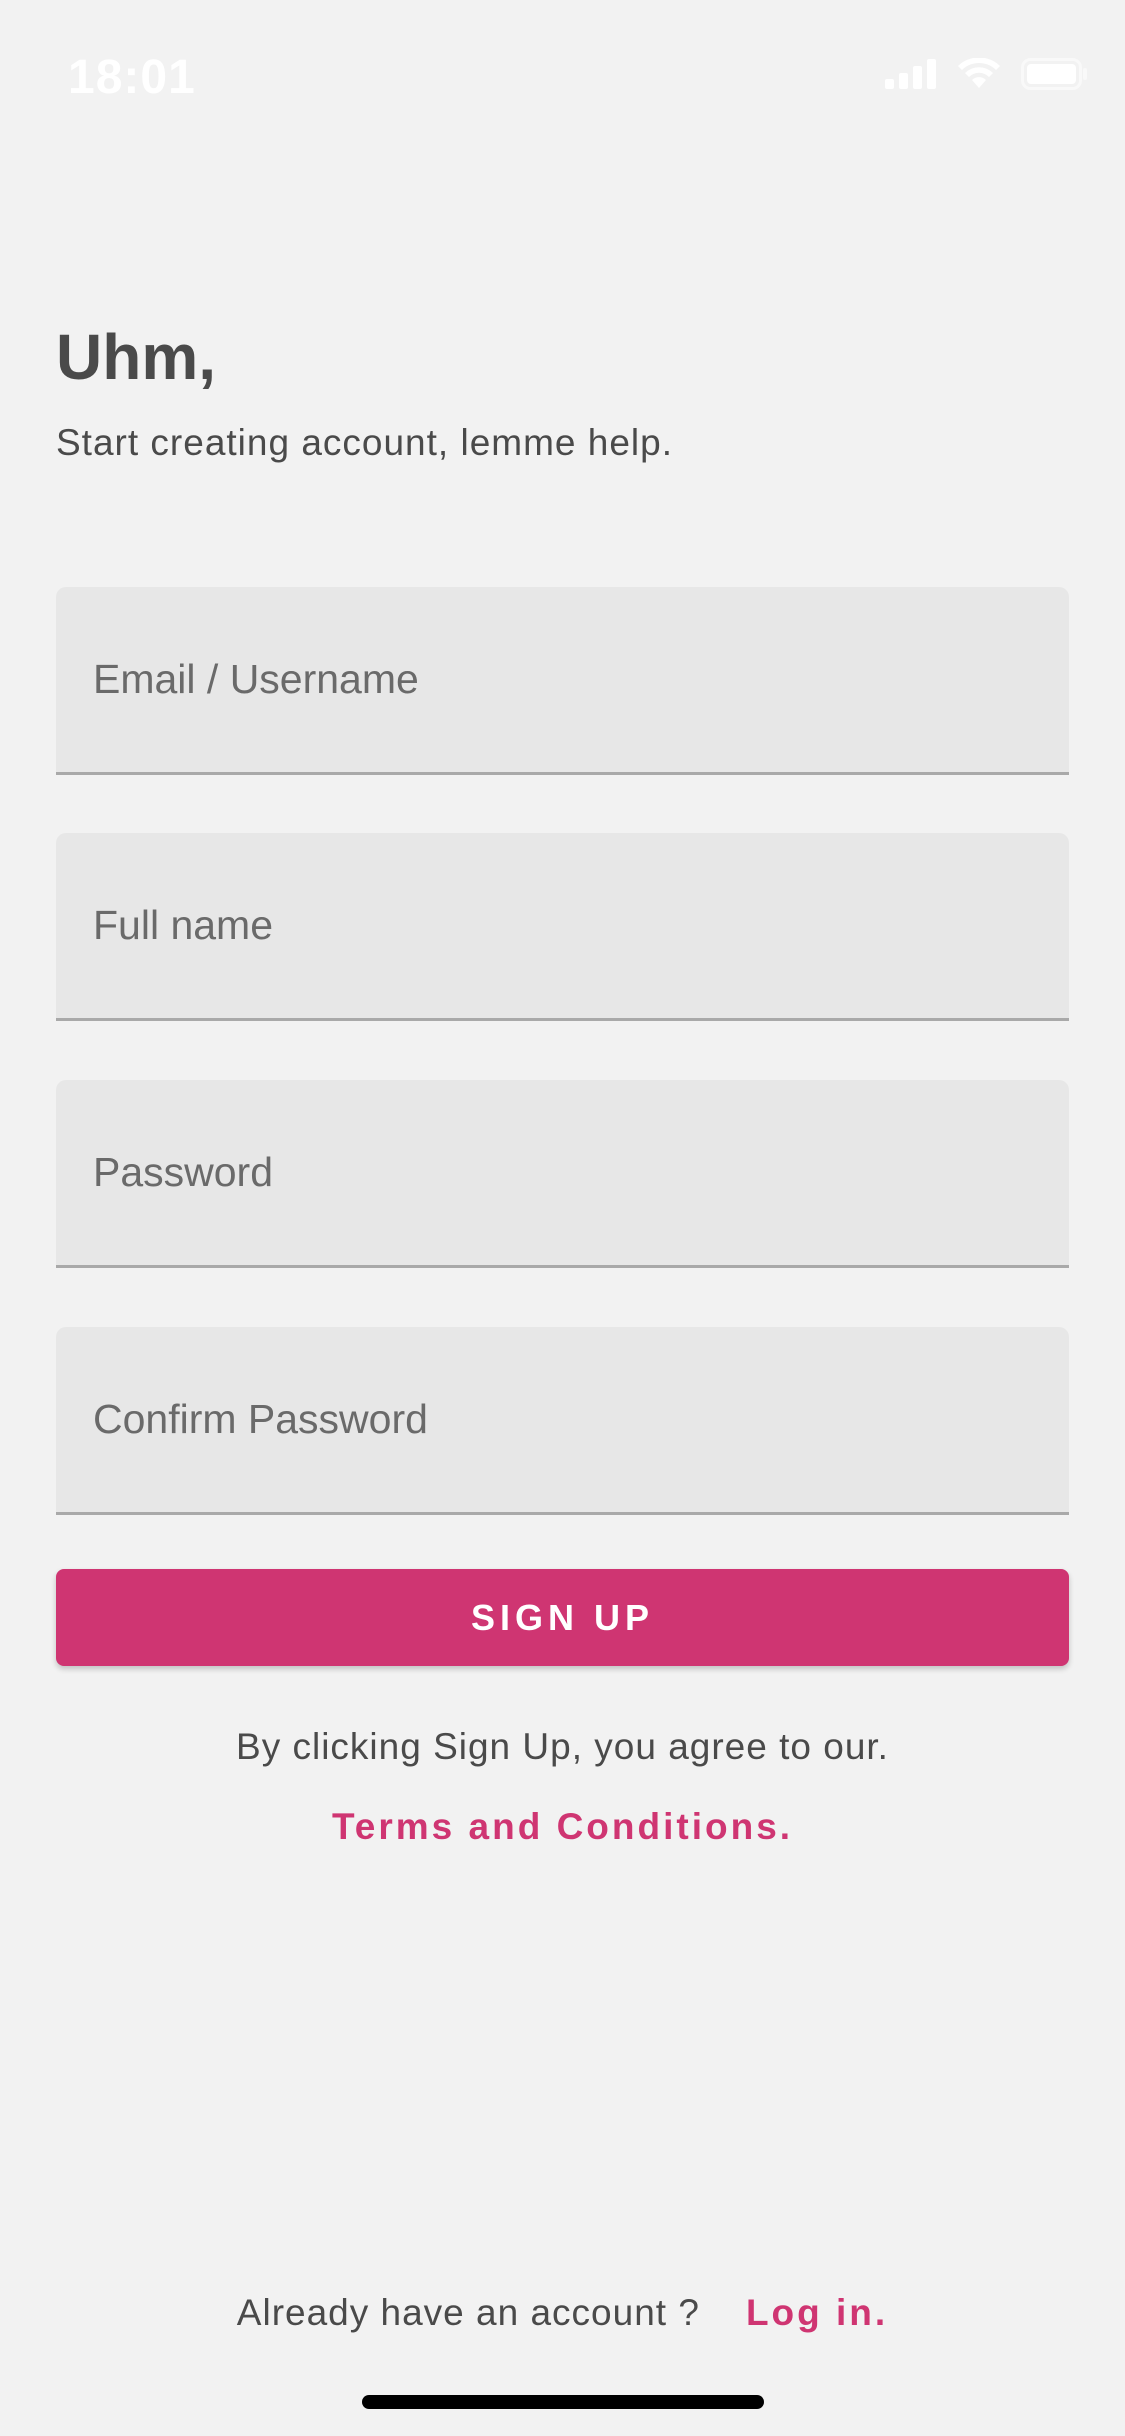 This screenshot has width=1125, height=2436. Describe the element at coordinates (1055, 76) in the screenshot. I see `battery-icon` at that location.